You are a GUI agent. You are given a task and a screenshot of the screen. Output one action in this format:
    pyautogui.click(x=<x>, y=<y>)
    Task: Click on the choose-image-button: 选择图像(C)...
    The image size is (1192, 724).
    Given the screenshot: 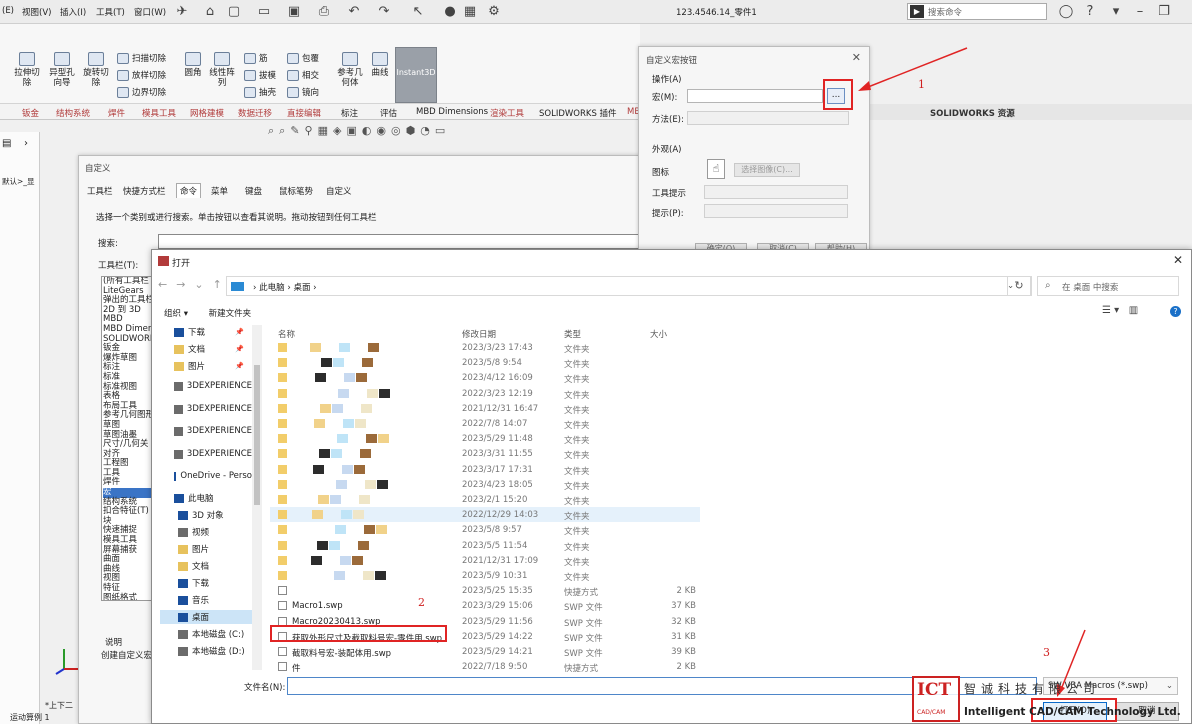 What is the action you would take?
    pyautogui.click(x=767, y=170)
    